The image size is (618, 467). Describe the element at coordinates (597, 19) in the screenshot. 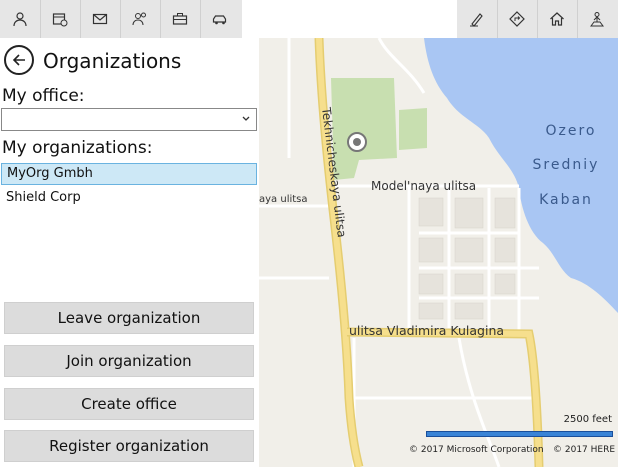

I see `location-person-icon` at that location.